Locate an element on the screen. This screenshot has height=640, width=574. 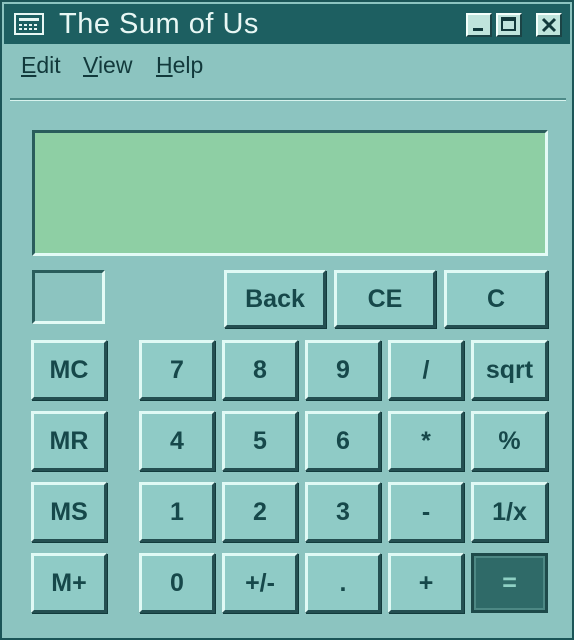
decimal-button: . is located at coordinates (343, 583).